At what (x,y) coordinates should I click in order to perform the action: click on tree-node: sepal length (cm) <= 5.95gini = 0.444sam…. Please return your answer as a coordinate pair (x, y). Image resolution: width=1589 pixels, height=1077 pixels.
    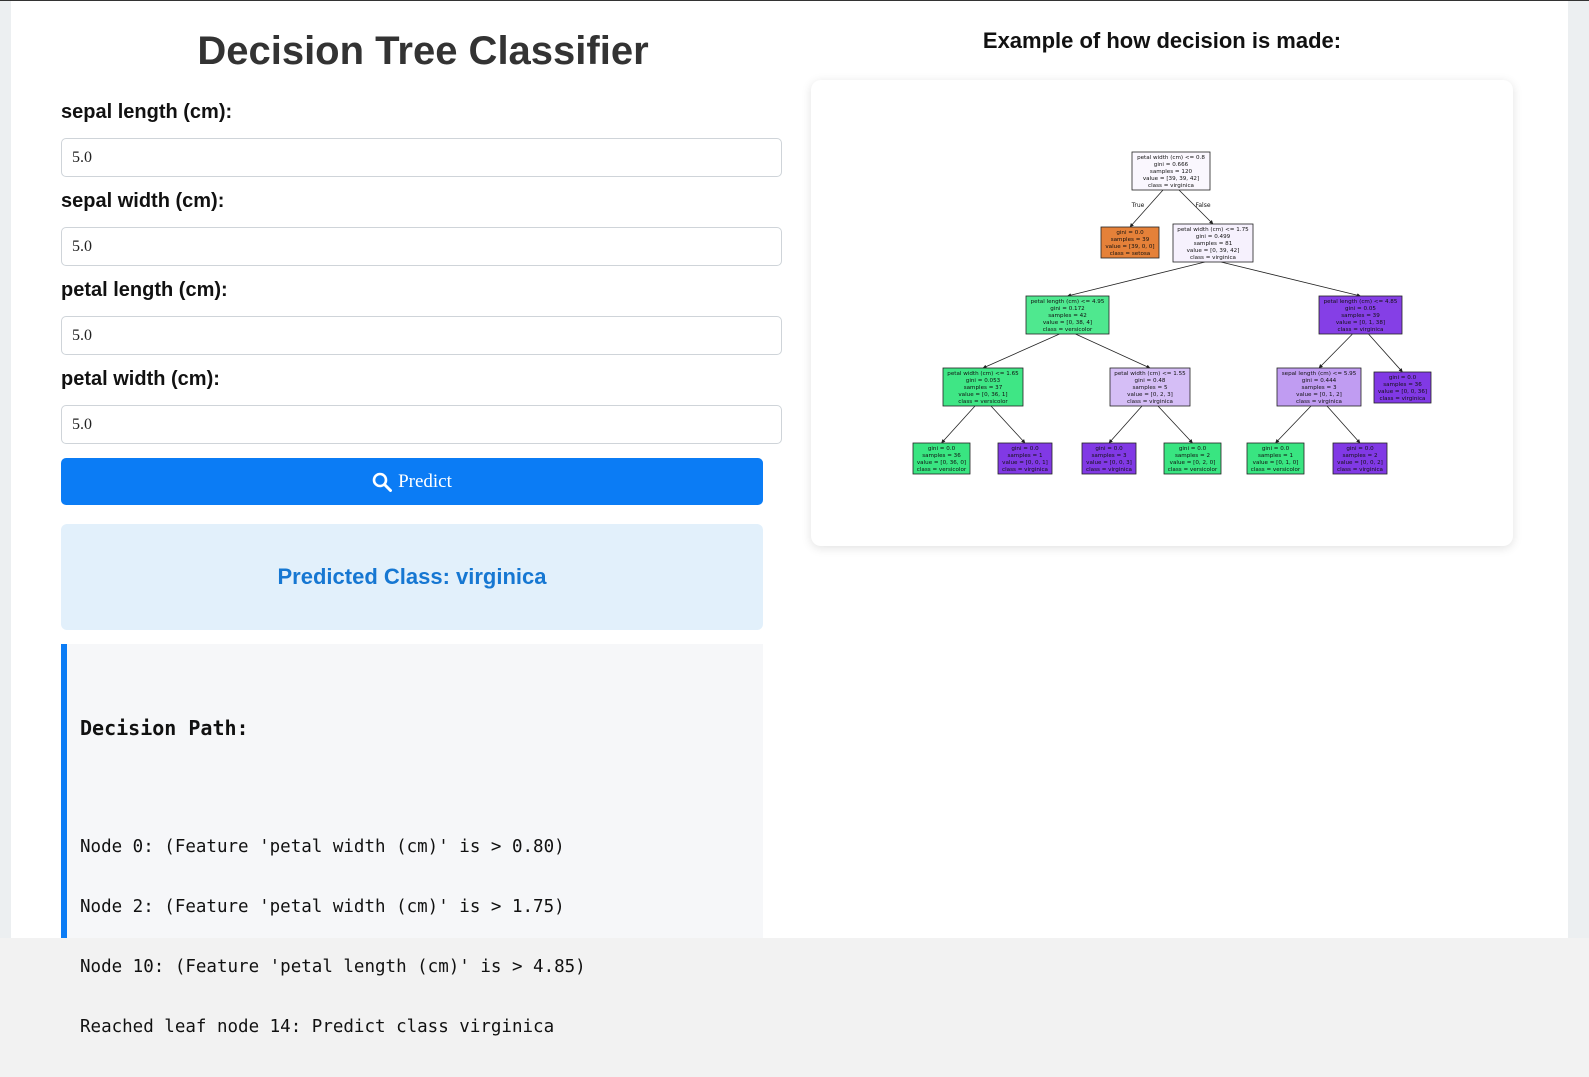
    Looking at the image, I should click on (1319, 387).